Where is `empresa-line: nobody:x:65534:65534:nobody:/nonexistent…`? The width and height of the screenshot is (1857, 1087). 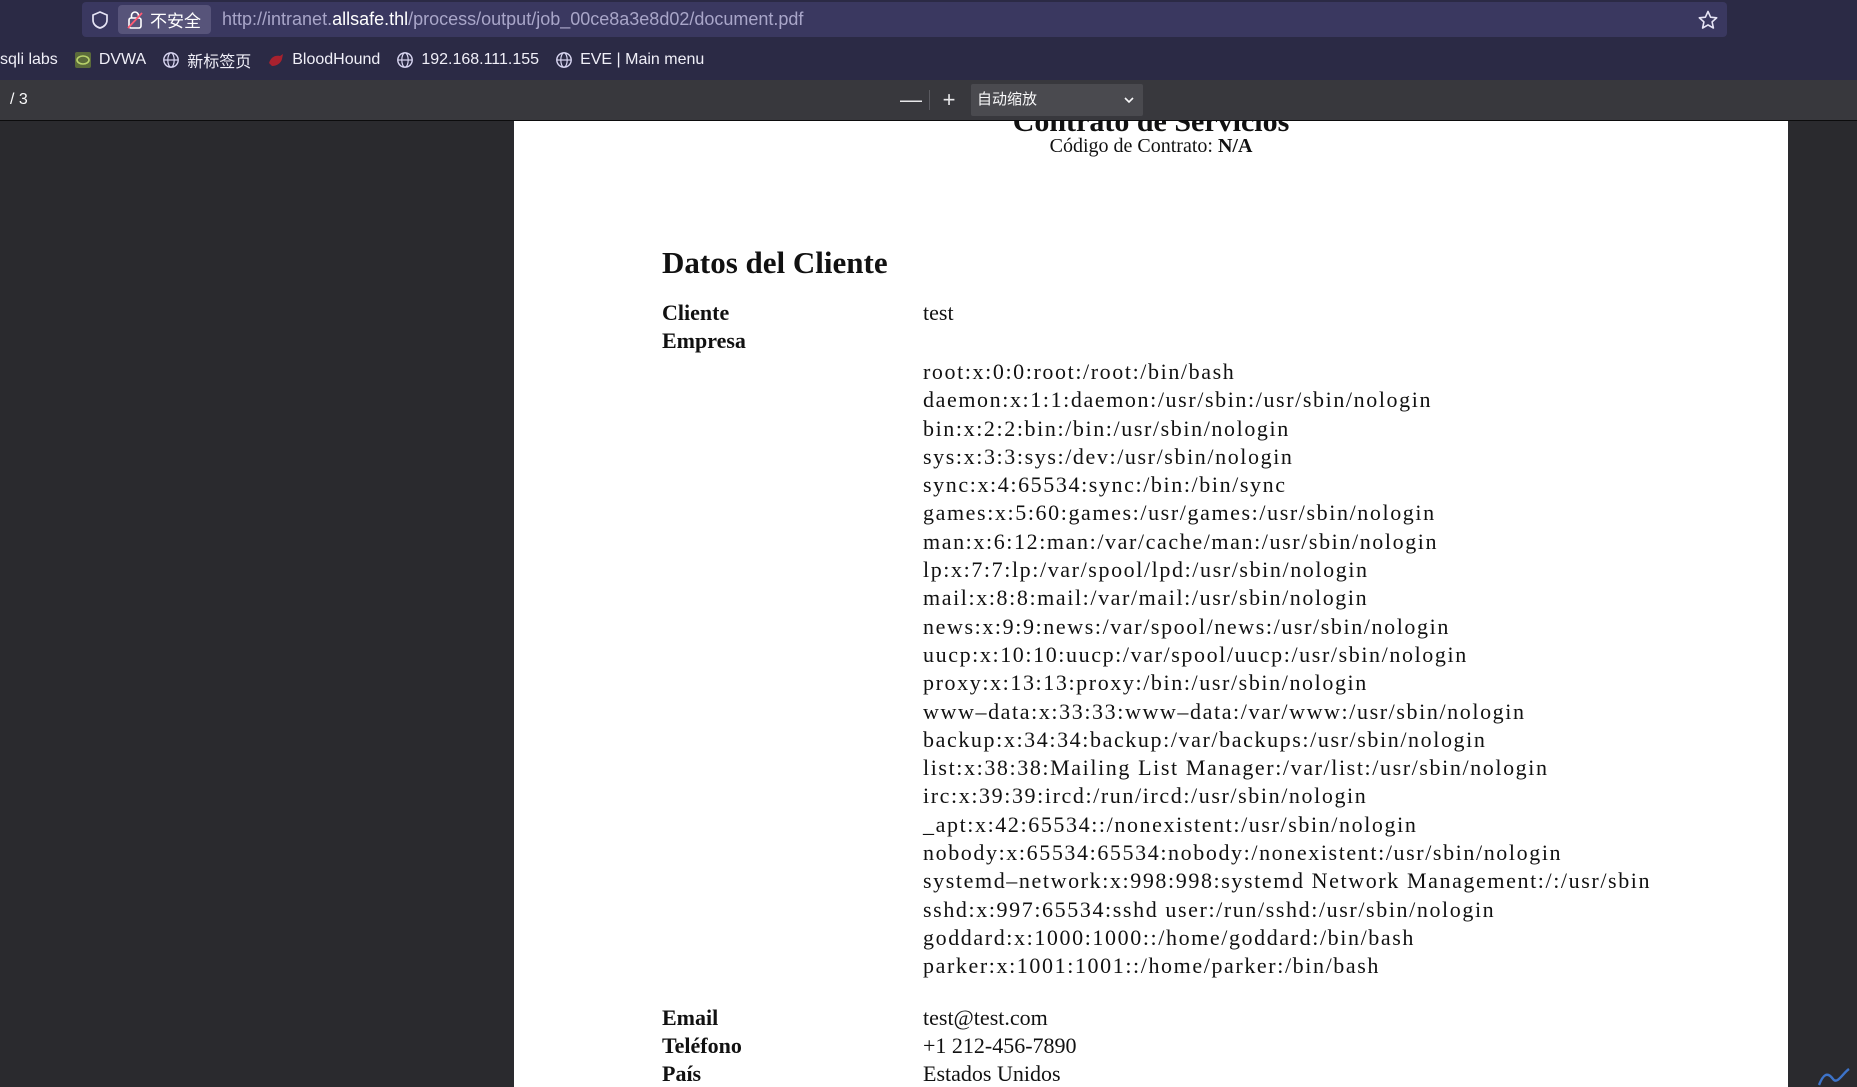
empresa-line: nobody:x:65534:65534:nobody:/nonexistent… is located at coordinates (1243, 853).